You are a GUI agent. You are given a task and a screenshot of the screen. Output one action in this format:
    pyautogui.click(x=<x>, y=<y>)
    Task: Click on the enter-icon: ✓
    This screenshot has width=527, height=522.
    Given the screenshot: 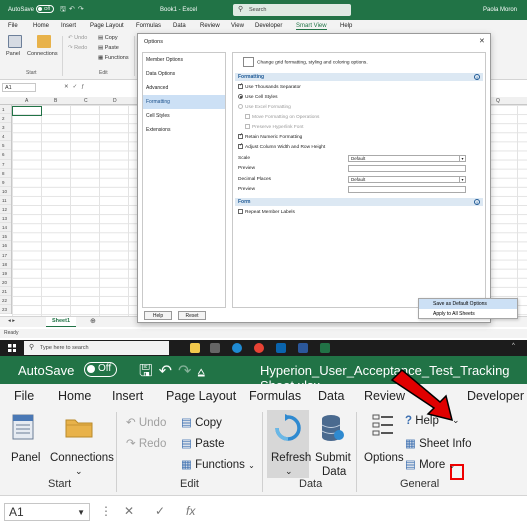 What is the action you would take?
    pyautogui.click(x=160, y=511)
    